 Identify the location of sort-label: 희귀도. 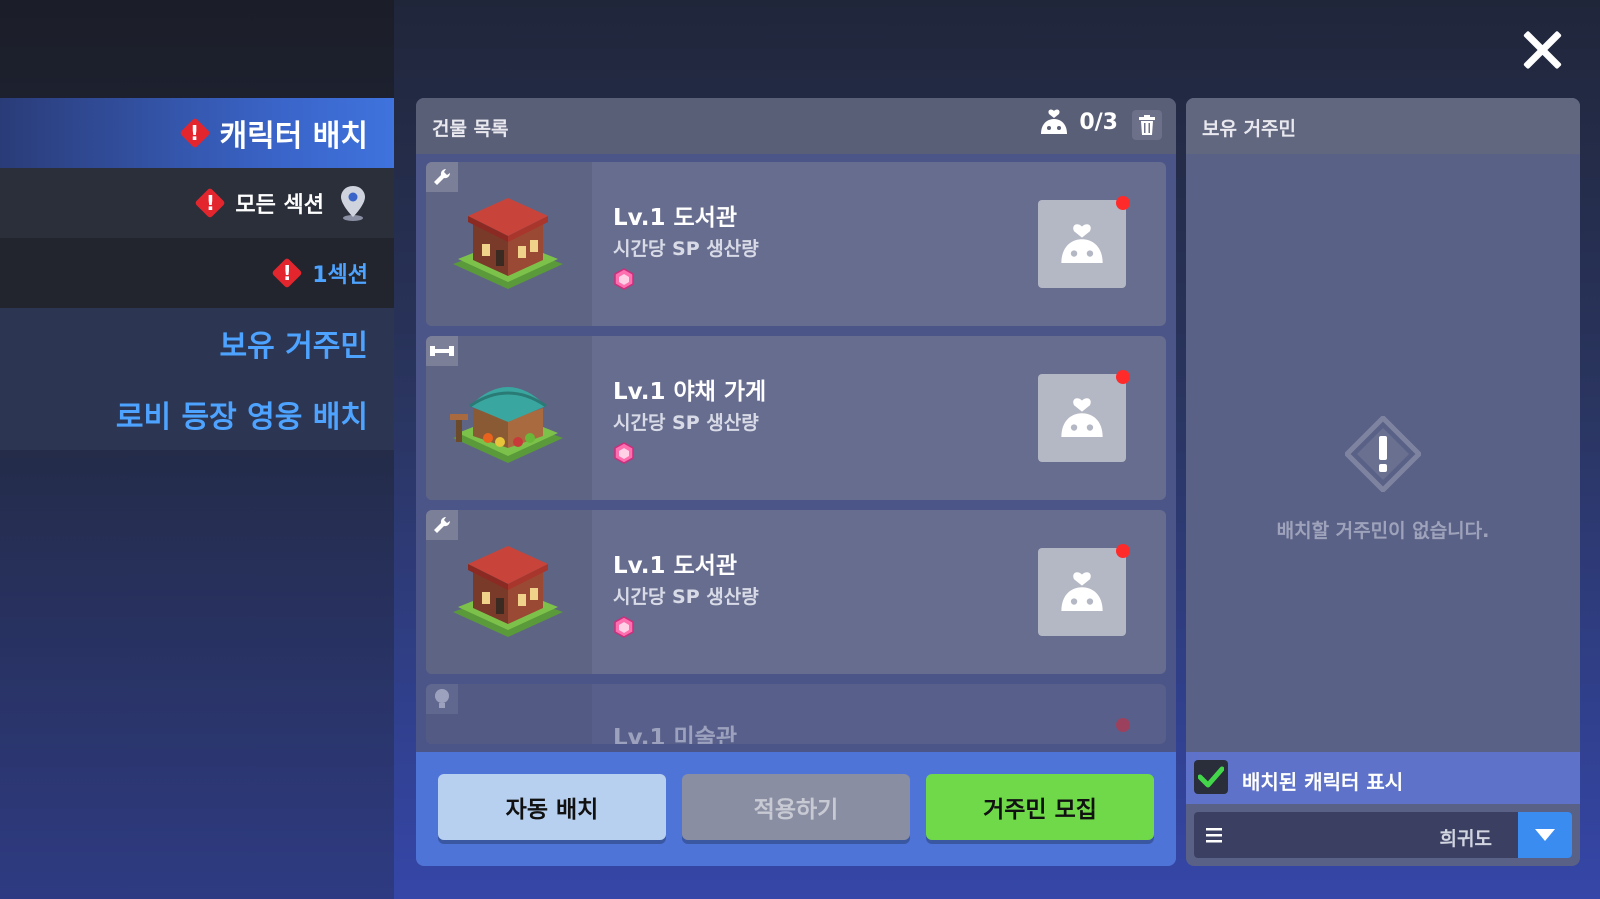
(1465, 839).